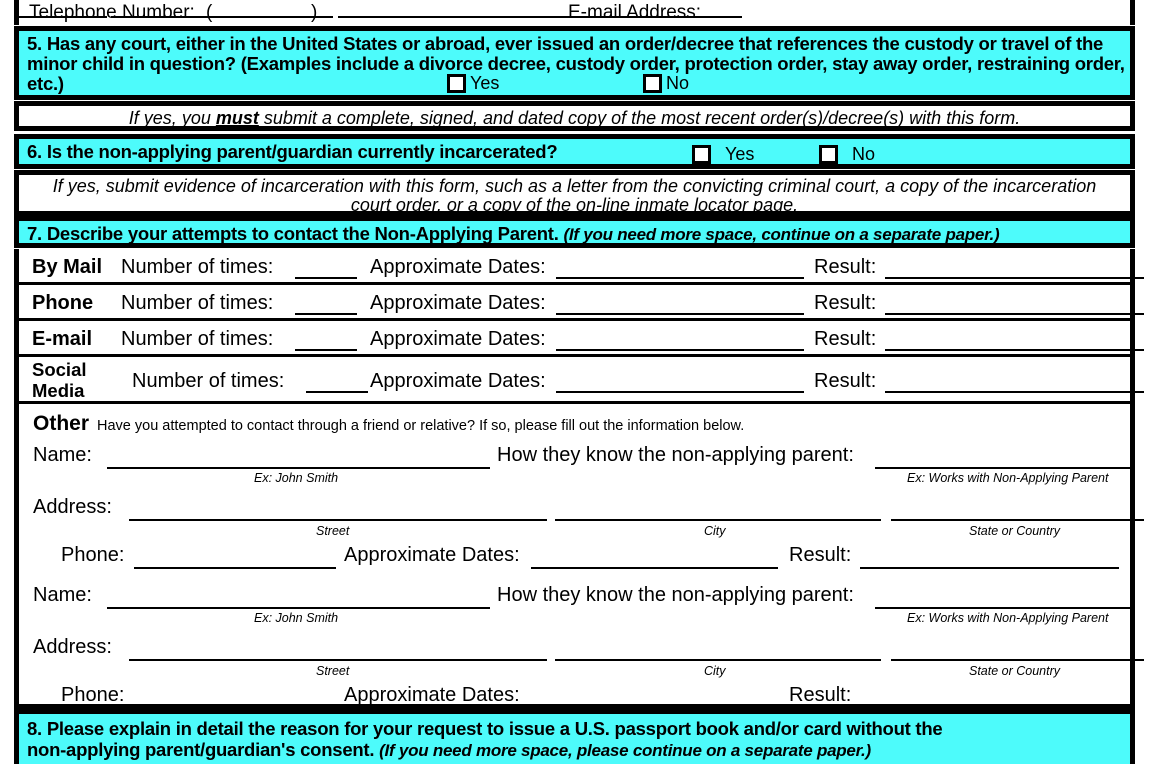 The image size is (1149, 764). What do you see at coordinates (740, 154) in the screenshot?
I see `question-6-yes-label: Yes` at bounding box center [740, 154].